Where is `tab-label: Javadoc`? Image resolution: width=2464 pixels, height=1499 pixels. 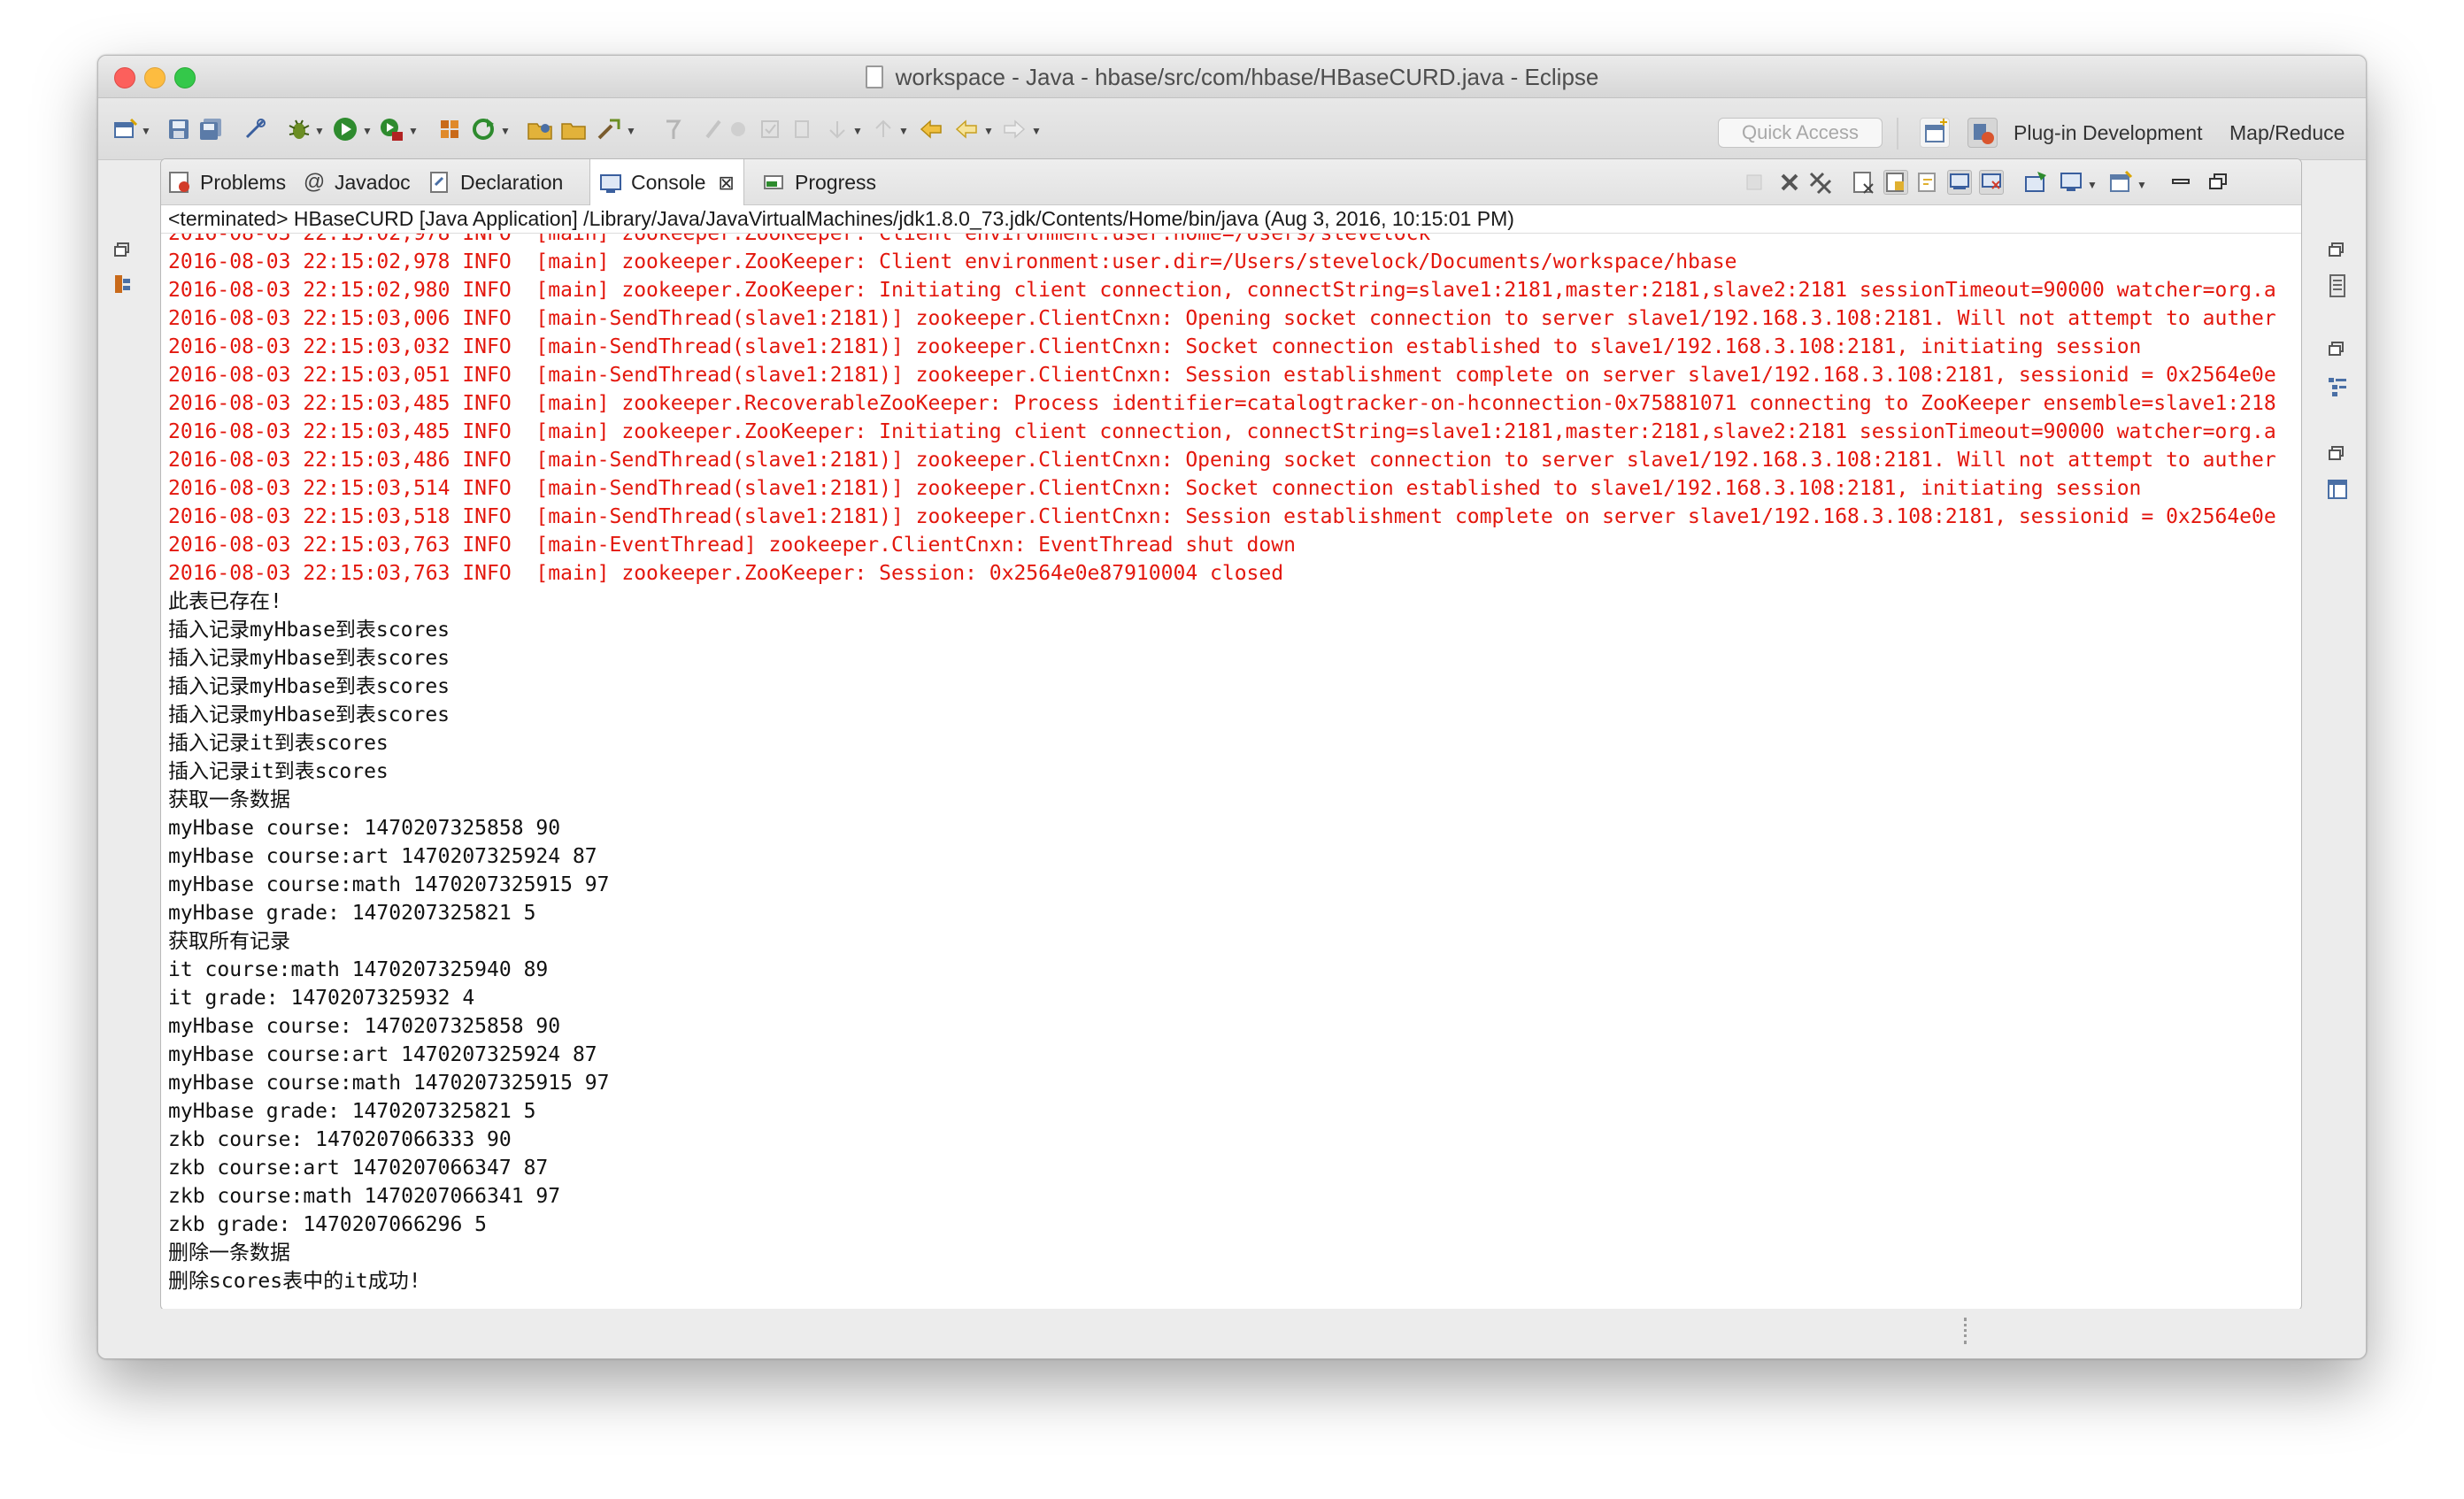
tab-label: Javadoc is located at coordinates (373, 182).